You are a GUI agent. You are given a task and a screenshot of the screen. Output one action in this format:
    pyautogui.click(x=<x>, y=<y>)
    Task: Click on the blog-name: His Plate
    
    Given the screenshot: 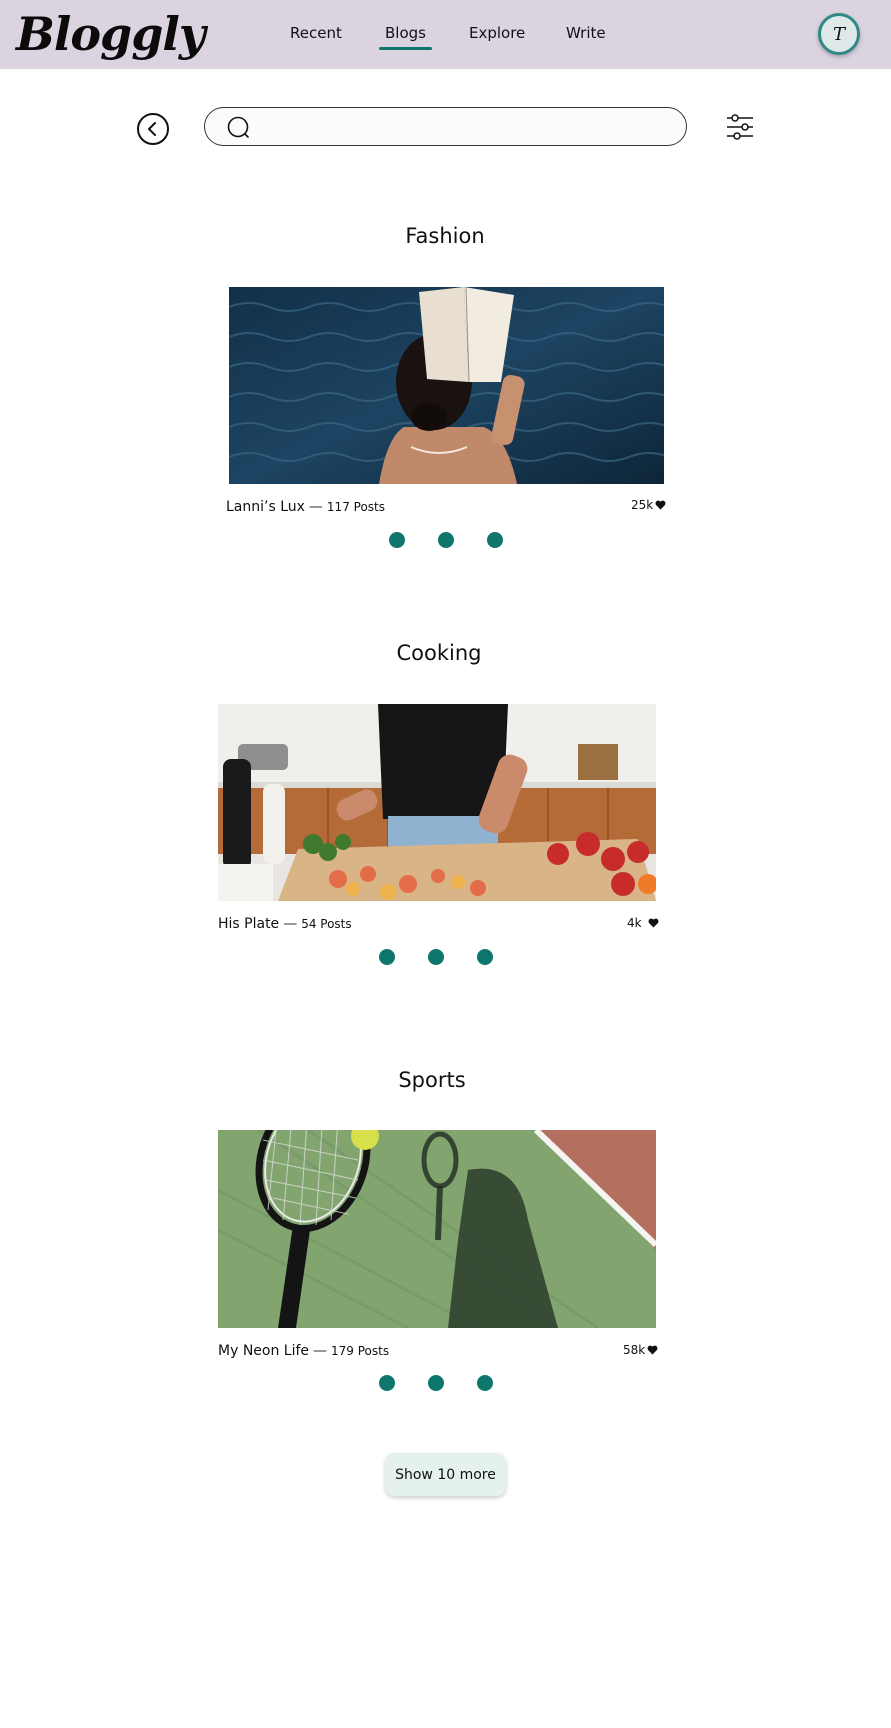 What is the action you would take?
    pyautogui.click(x=248, y=924)
    